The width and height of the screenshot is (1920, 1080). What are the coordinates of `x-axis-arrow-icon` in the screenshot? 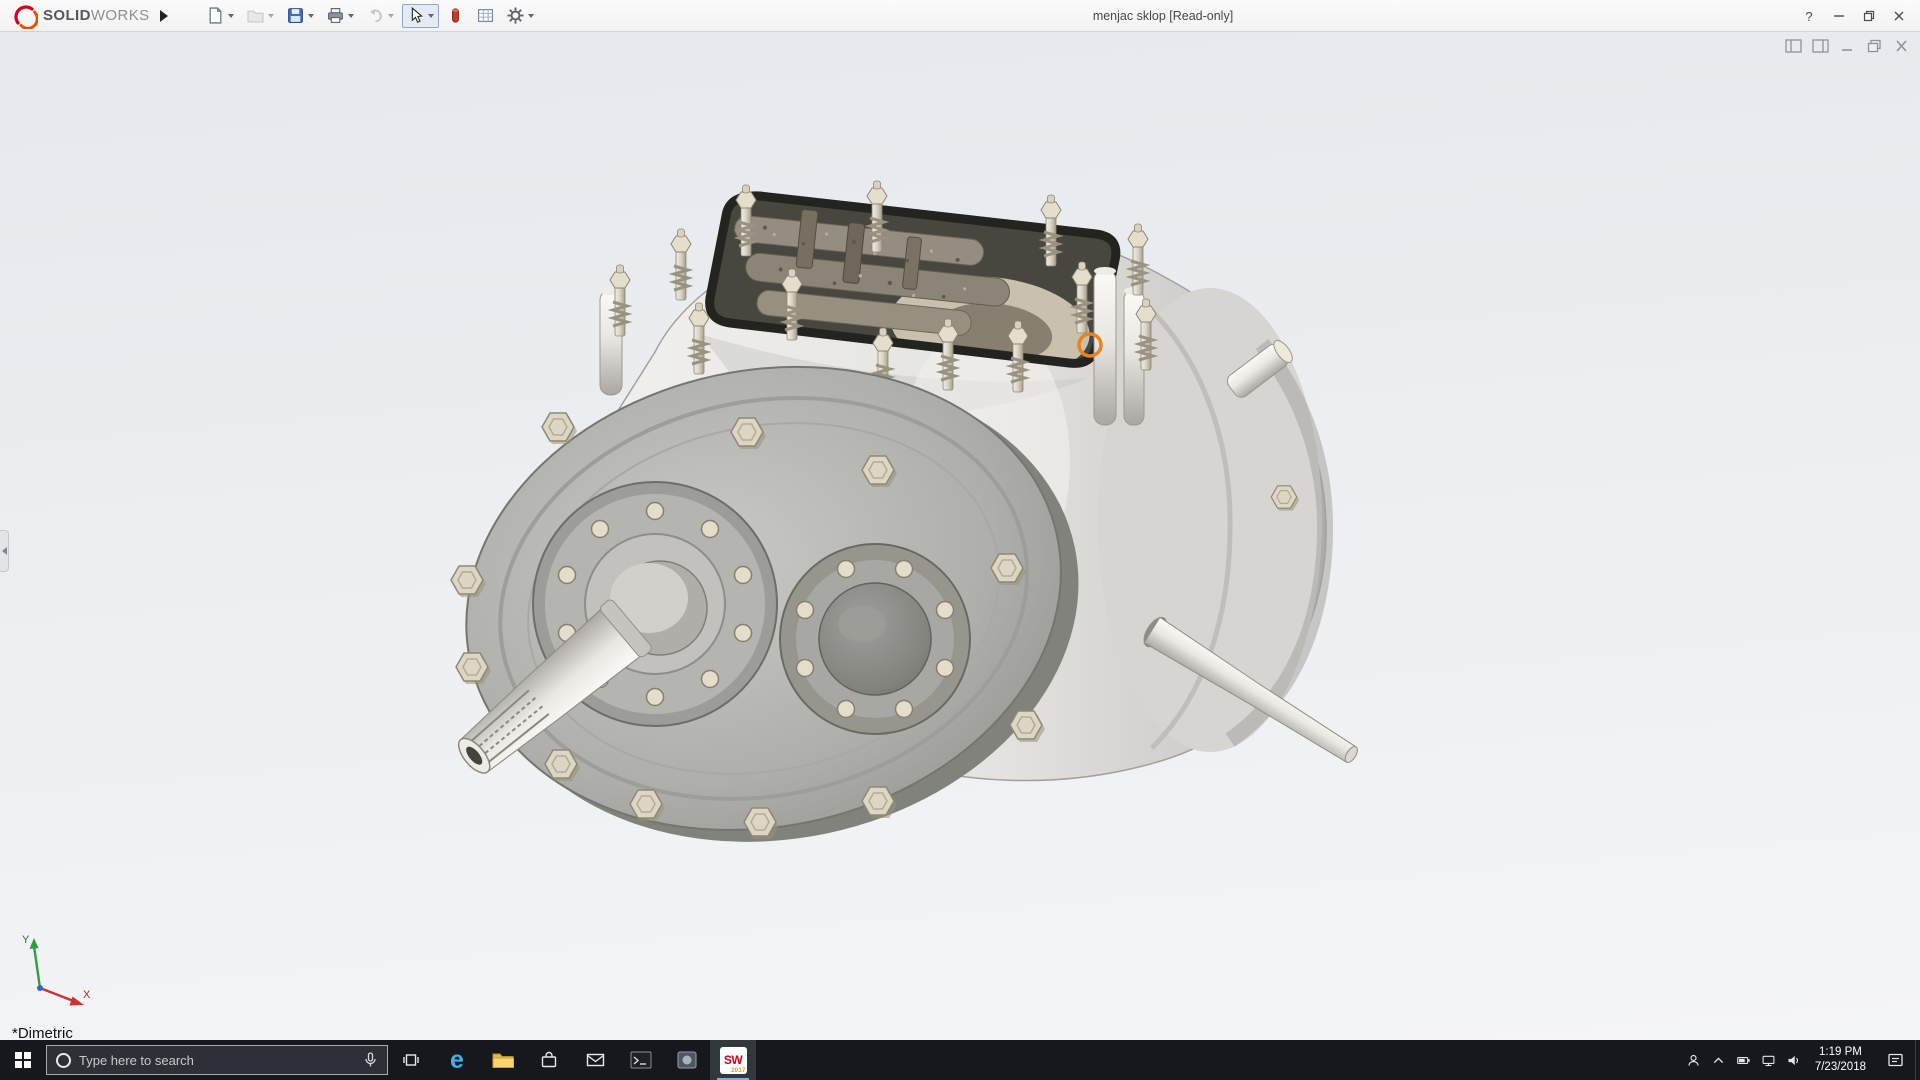 It's located at (76, 1001).